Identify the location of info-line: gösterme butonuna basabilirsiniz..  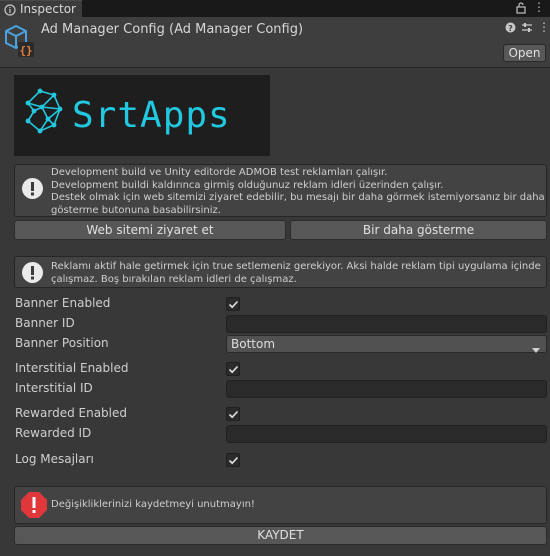
(136, 210).